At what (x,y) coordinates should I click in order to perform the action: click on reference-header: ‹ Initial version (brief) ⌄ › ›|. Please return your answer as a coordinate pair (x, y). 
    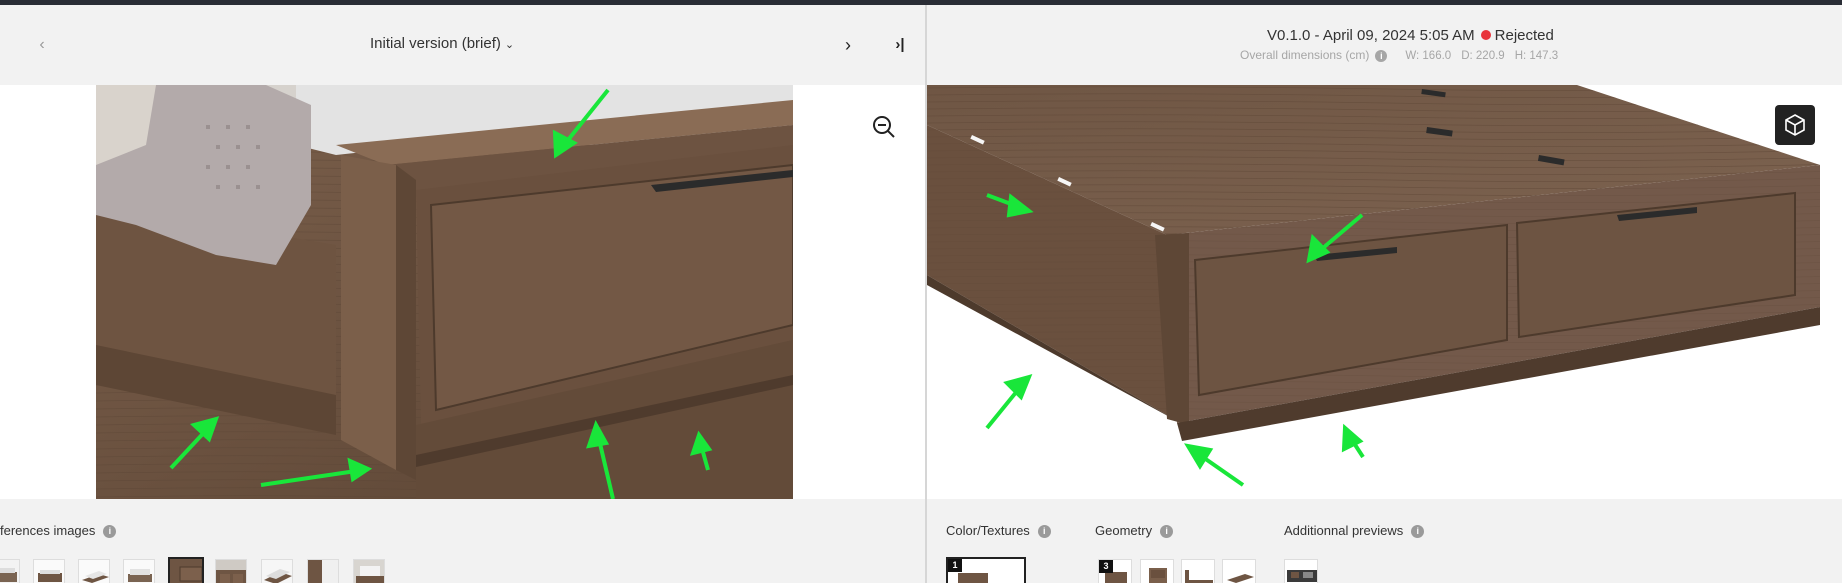
    Looking at the image, I should click on (462, 45).